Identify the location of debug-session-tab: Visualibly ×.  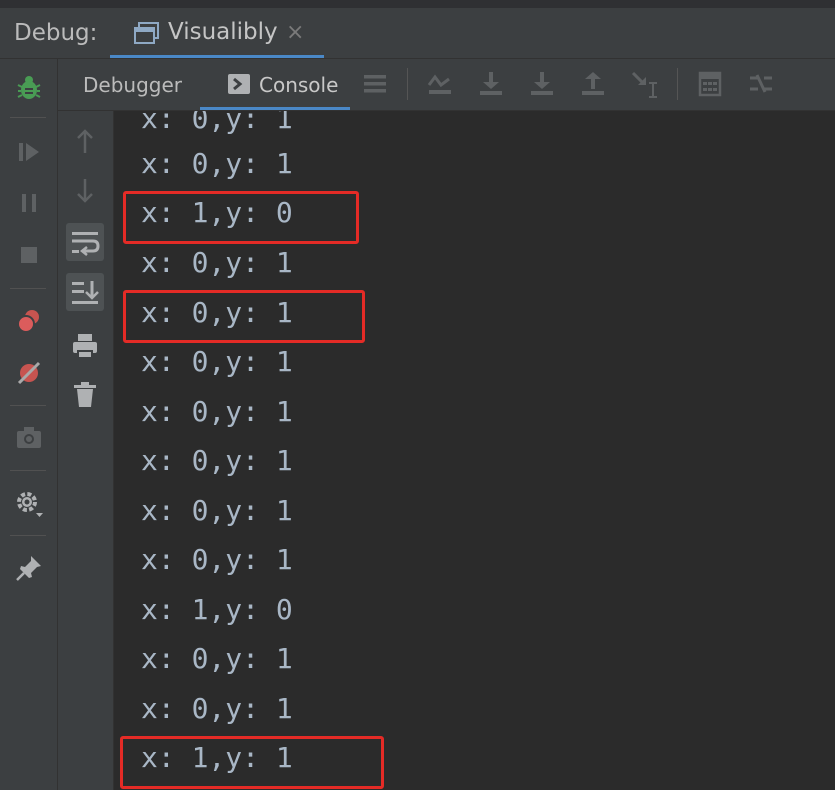
(217, 33).